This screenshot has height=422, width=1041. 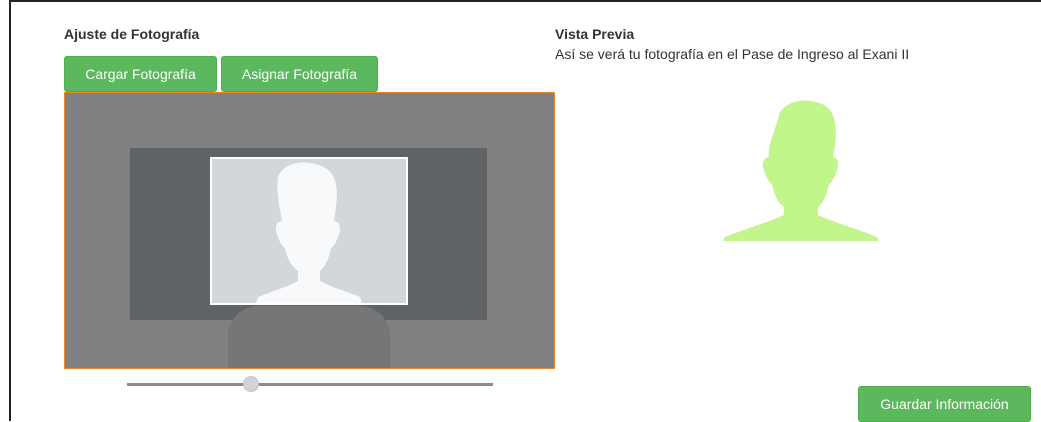 What do you see at coordinates (299, 74) in the screenshot?
I see `assign-photo-button: Asignar Fotografía` at bounding box center [299, 74].